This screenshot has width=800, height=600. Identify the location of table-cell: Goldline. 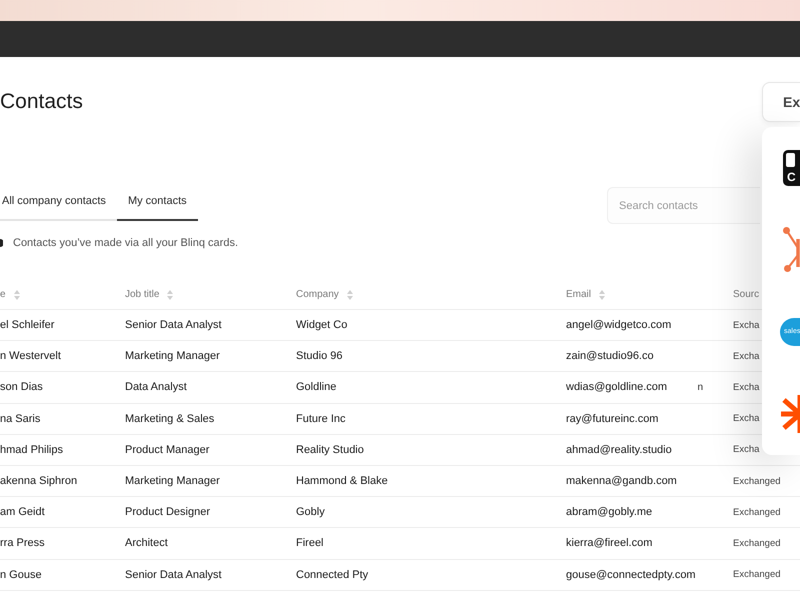
(316, 387).